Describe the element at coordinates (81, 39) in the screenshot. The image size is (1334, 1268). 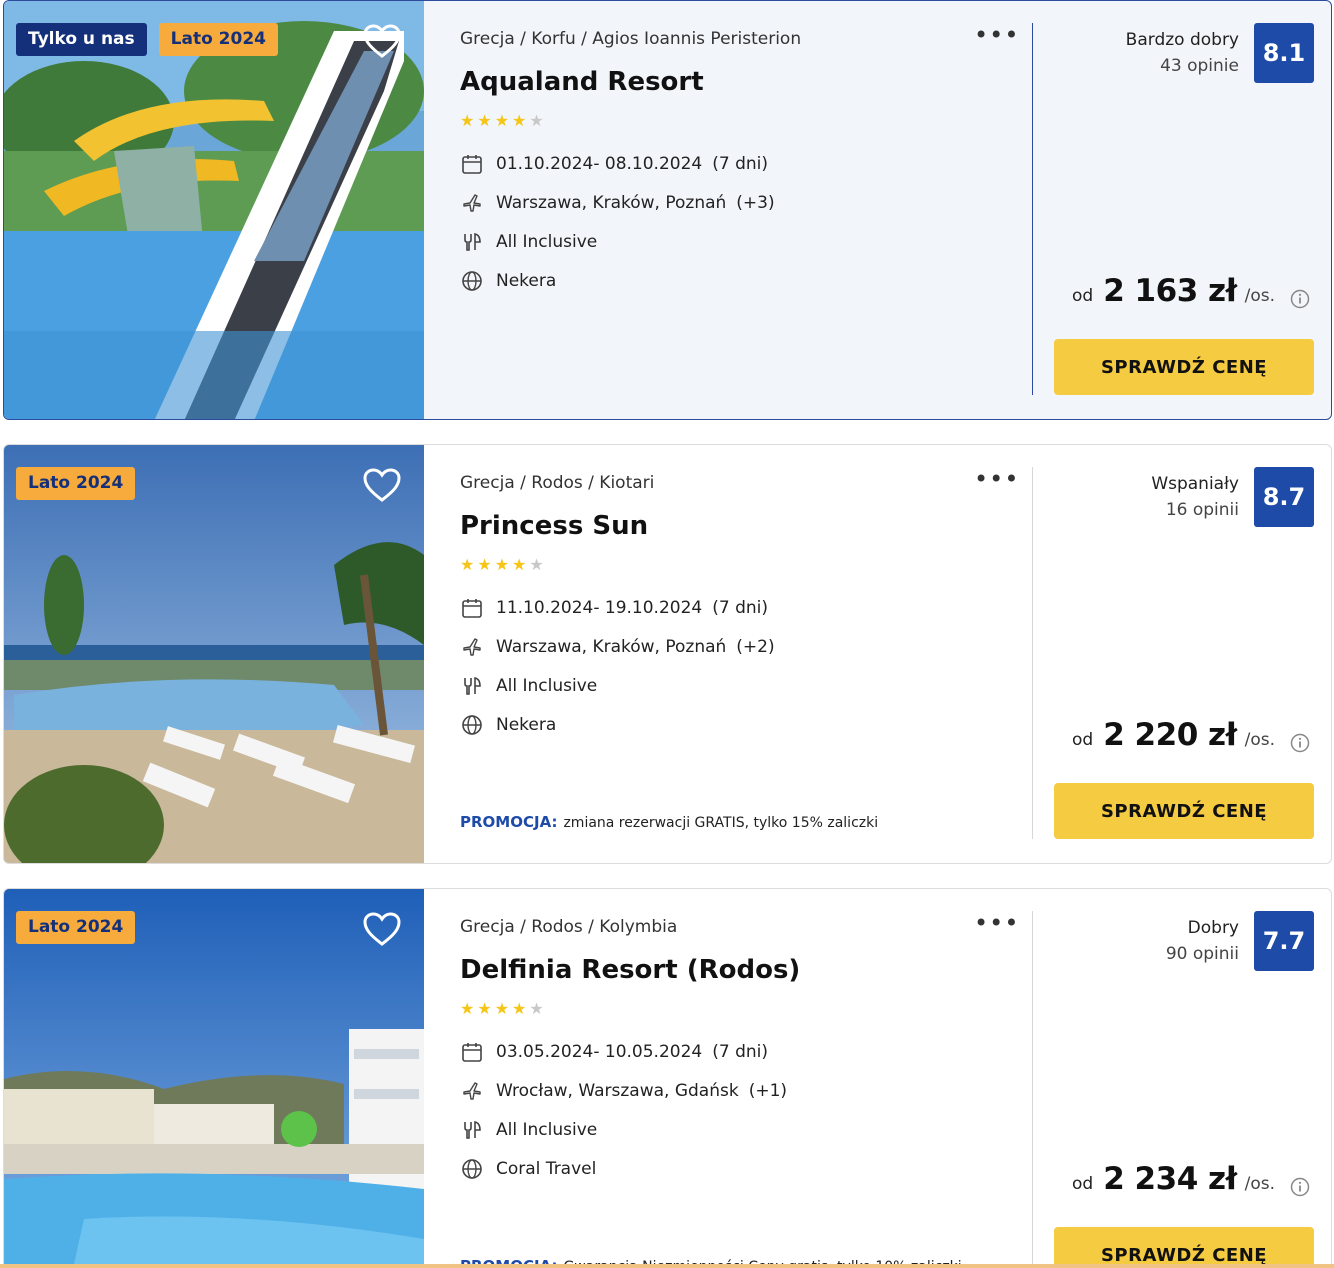
I see `badge-exclusive: Tylko u nas` at that location.